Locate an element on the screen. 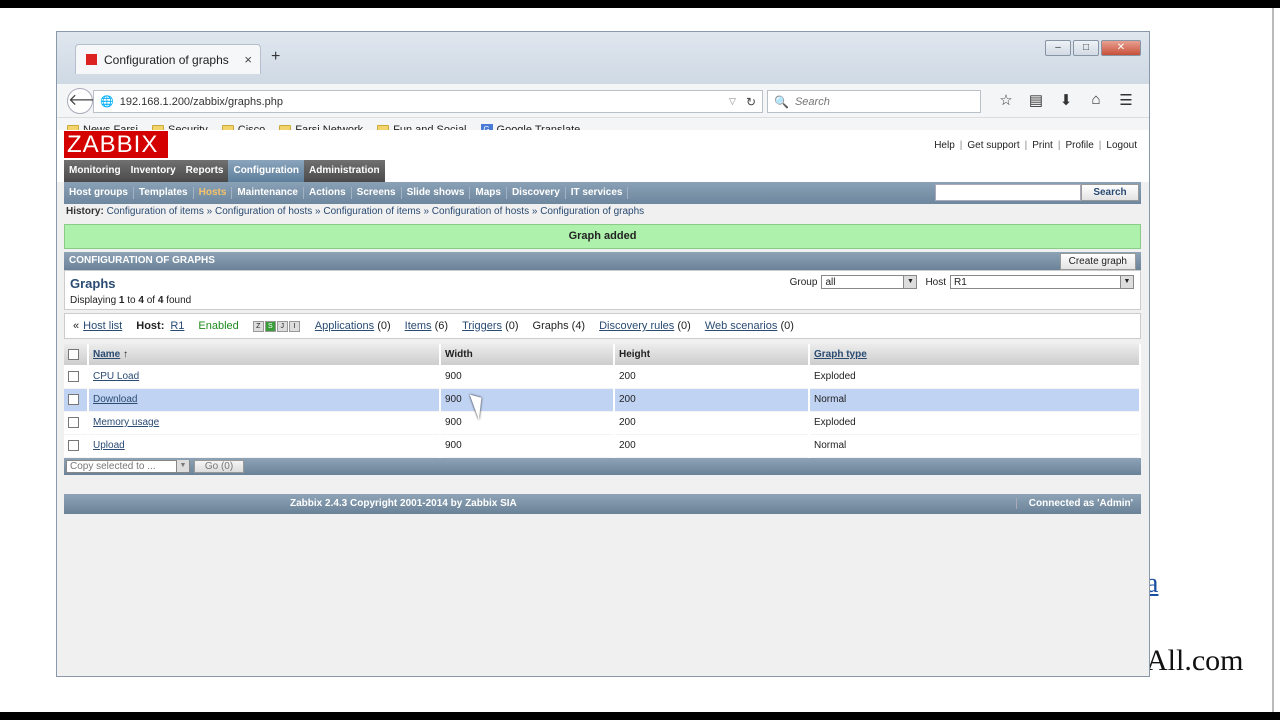  graph-name-link: Download is located at coordinates (115, 399).